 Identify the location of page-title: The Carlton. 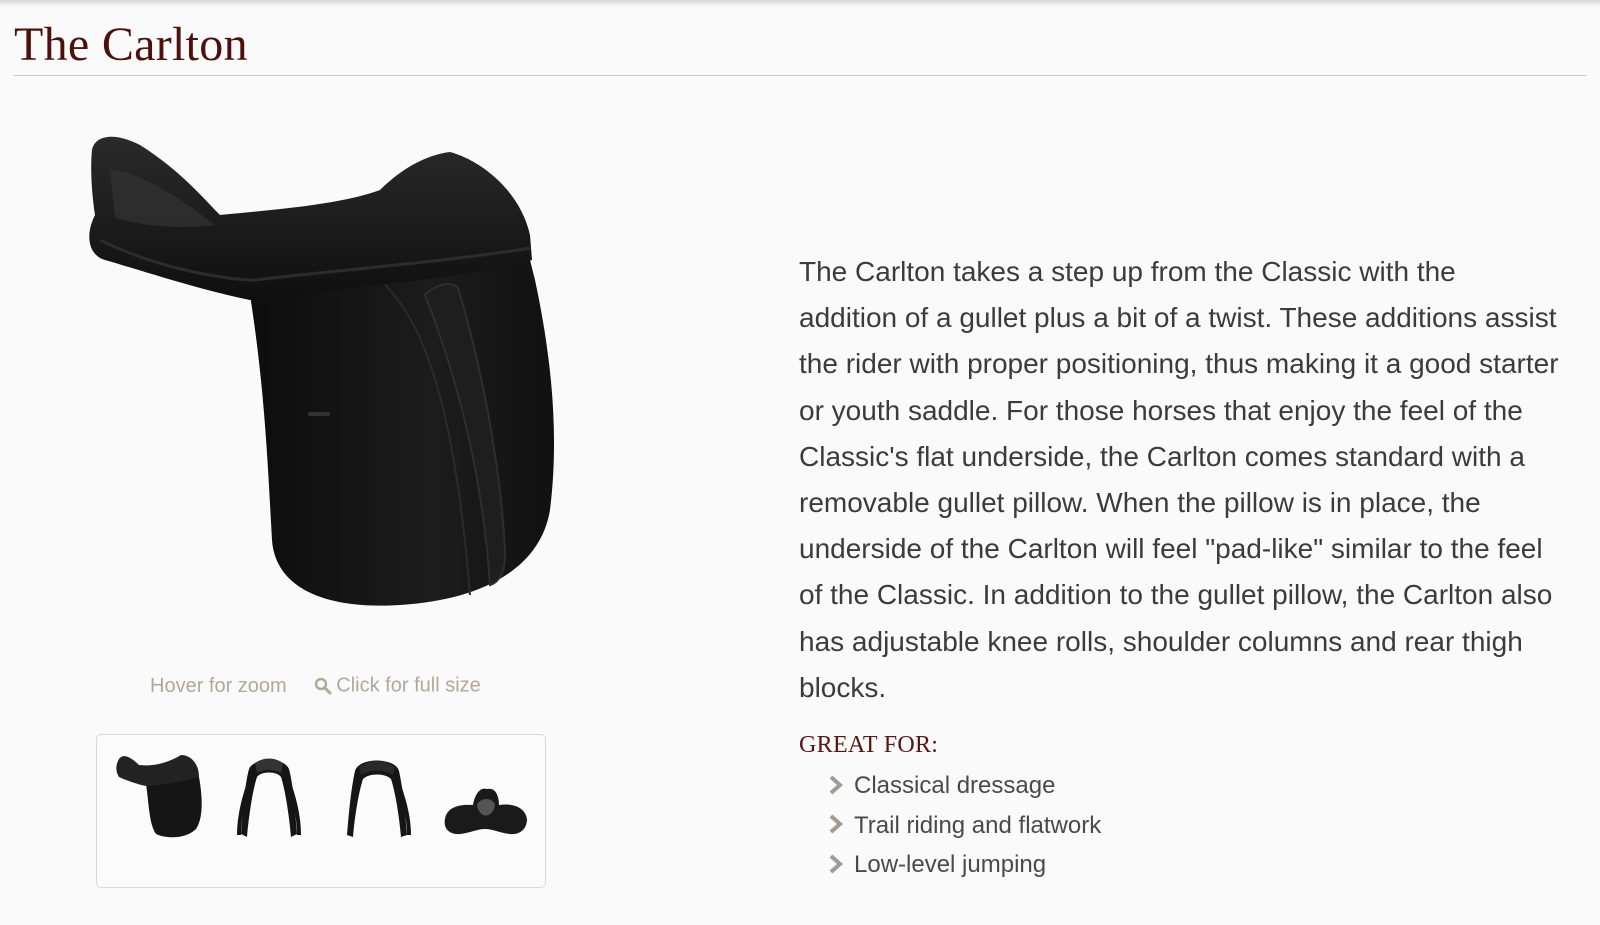
(131, 44).